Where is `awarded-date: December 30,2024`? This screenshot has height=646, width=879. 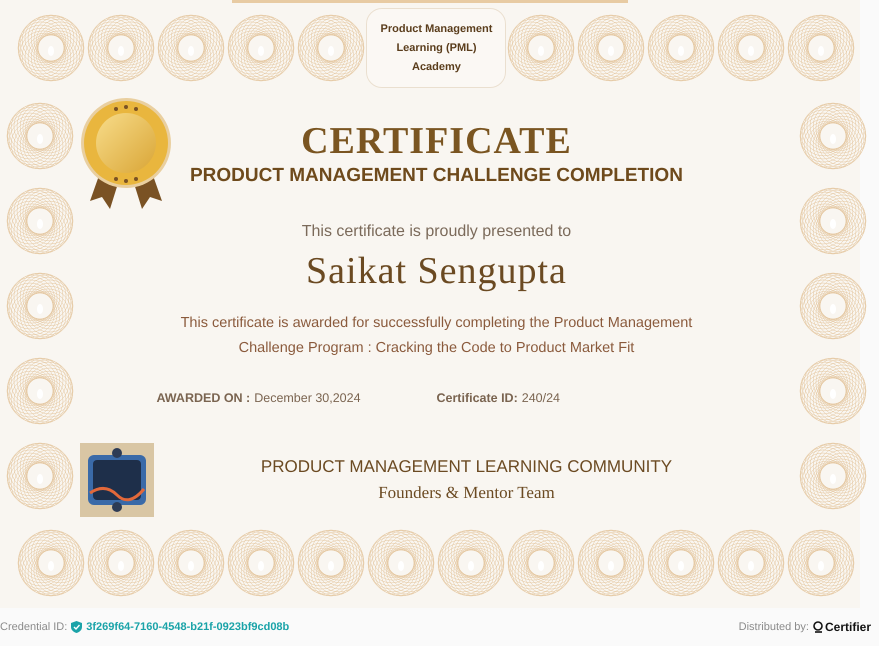 awarded-date: December 30,2024 is located at coordinates (307, 398).